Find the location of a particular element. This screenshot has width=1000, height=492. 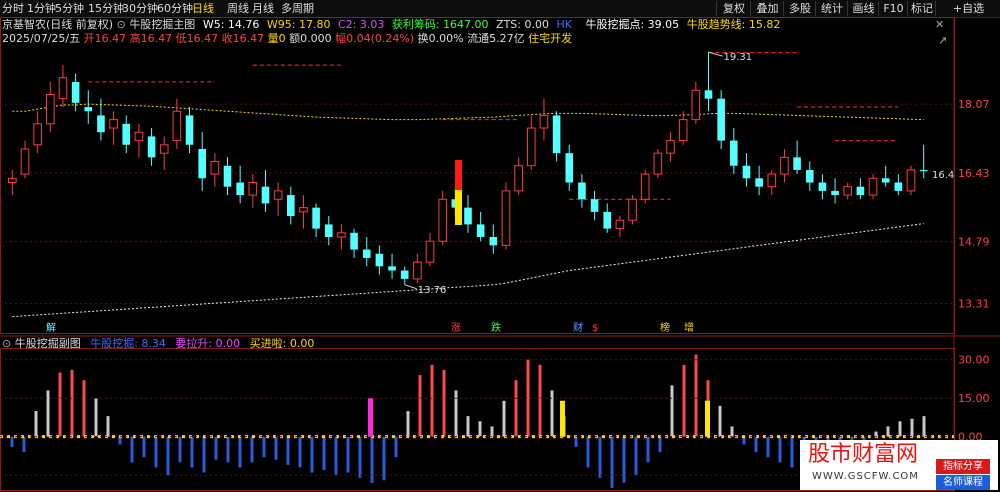

sub-header: ⊙ 牛股挖掘副图 牛股挖掘: 8.34 要拉升: 0.00 买进啦: 0.00 is located at coordinates (158, 344).